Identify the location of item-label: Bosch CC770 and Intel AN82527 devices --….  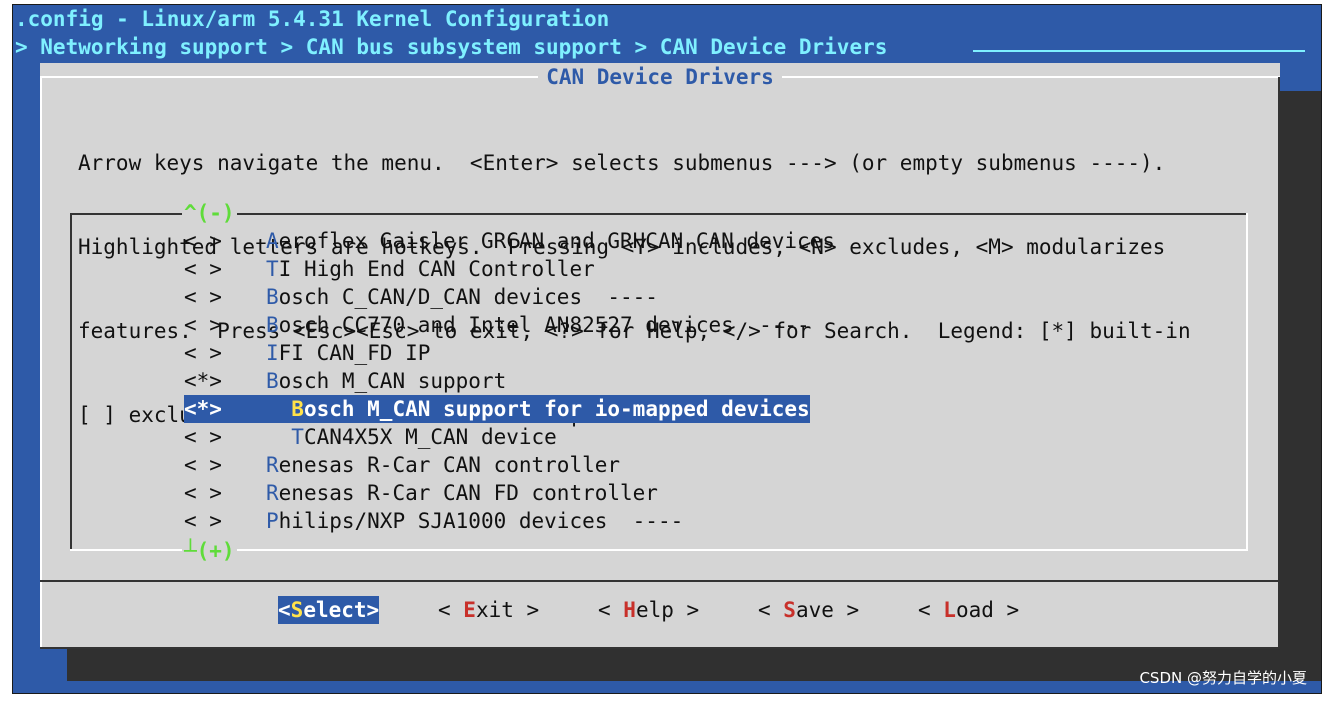
(538, 325).